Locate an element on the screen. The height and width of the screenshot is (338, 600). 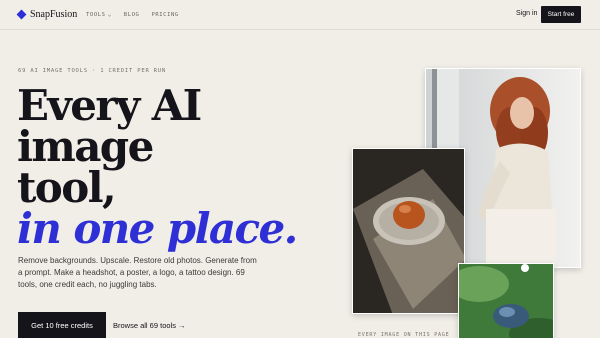
brand-logo: SnapFusion is located at coordinates (47, 14).